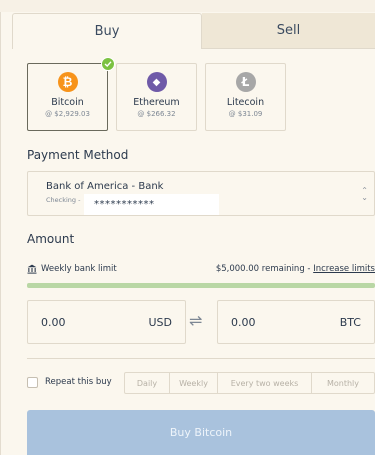  I want to click on bank-name: Bank of America - Bank, so click(105, 186).